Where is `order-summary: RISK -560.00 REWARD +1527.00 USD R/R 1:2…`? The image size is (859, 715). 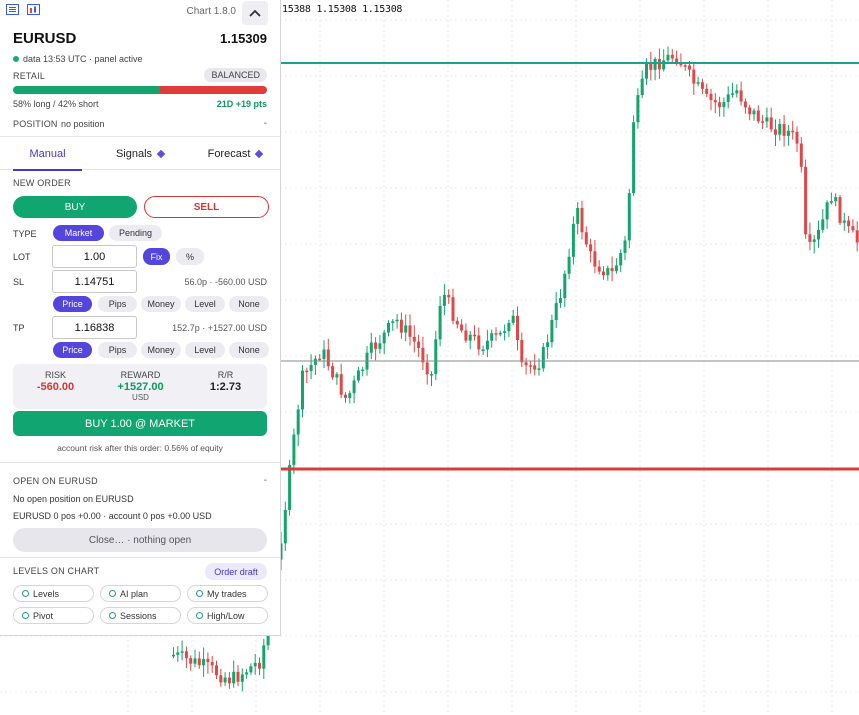 order-summary: RISK -560.00 REWARD +1527.00 USD R/R 1:2… is located at coordinates (140, 386).